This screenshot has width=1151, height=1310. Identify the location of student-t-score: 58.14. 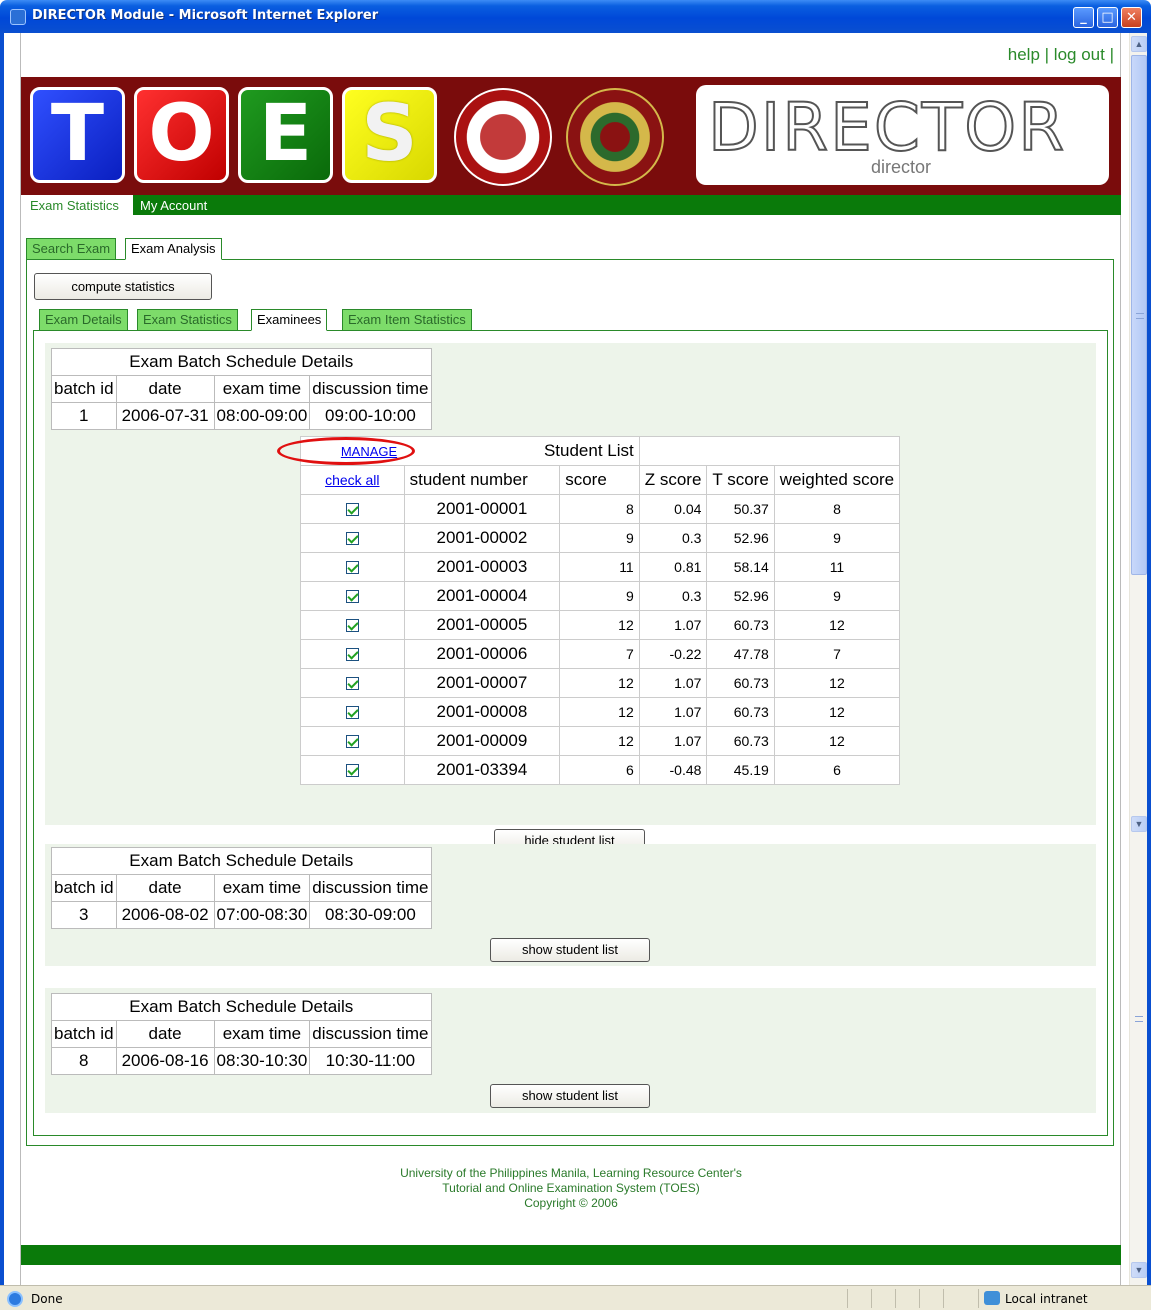
(740, 567).